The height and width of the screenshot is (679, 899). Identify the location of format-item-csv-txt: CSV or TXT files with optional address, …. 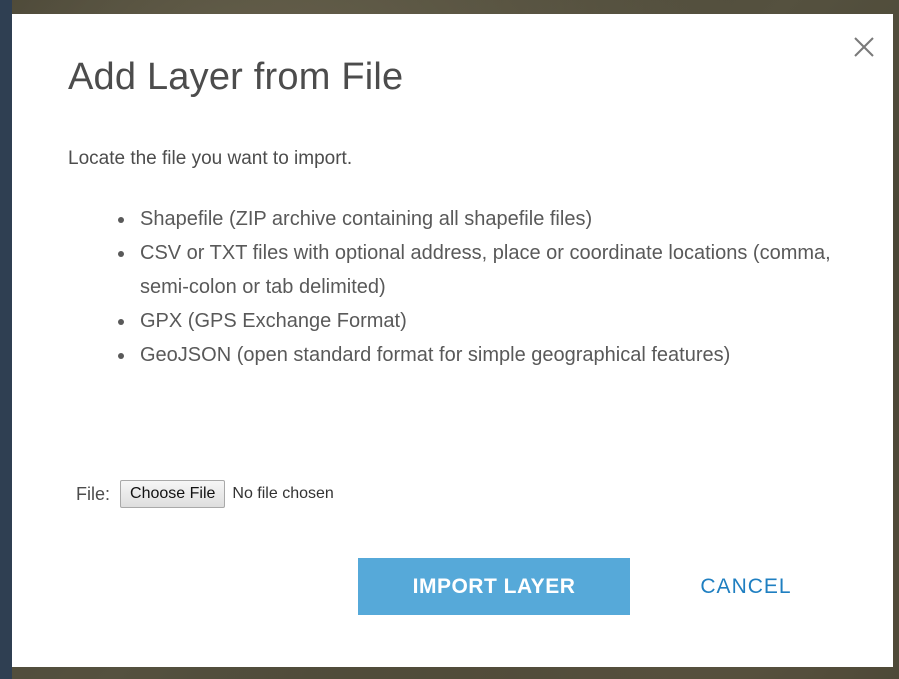
(496, 270).